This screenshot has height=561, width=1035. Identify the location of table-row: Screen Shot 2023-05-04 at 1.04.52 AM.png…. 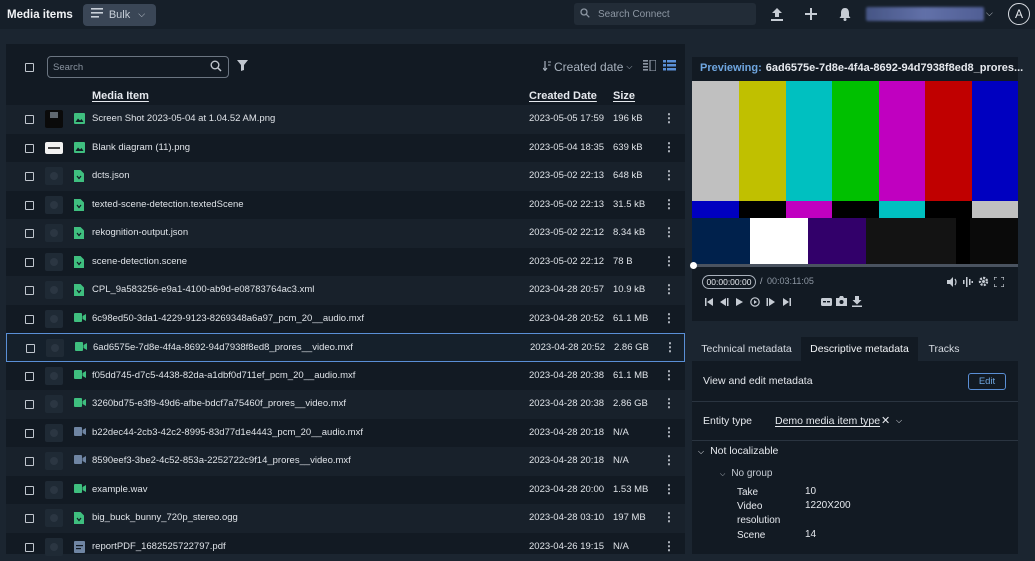
(345, 119).